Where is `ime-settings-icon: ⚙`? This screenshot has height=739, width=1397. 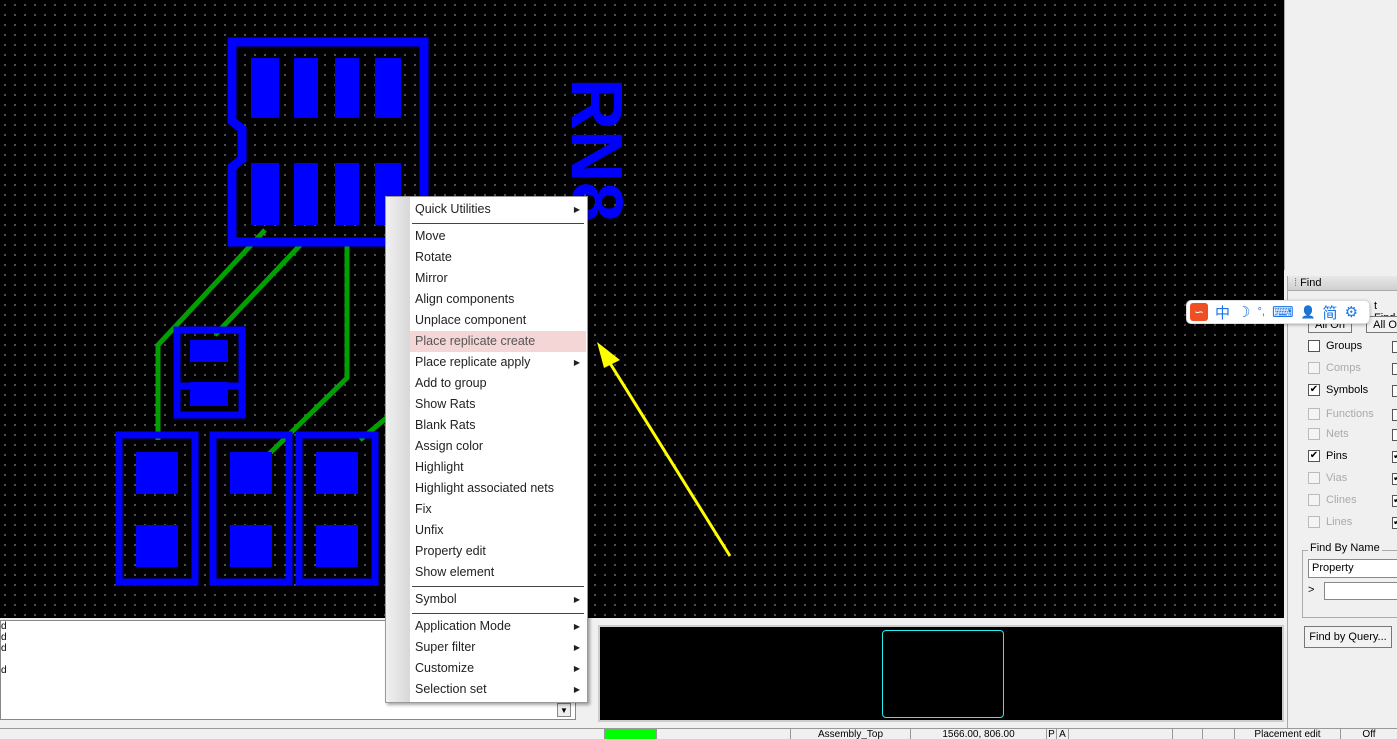
ime-settings-icon: ⚙ is located at coordinates (1351, 312).